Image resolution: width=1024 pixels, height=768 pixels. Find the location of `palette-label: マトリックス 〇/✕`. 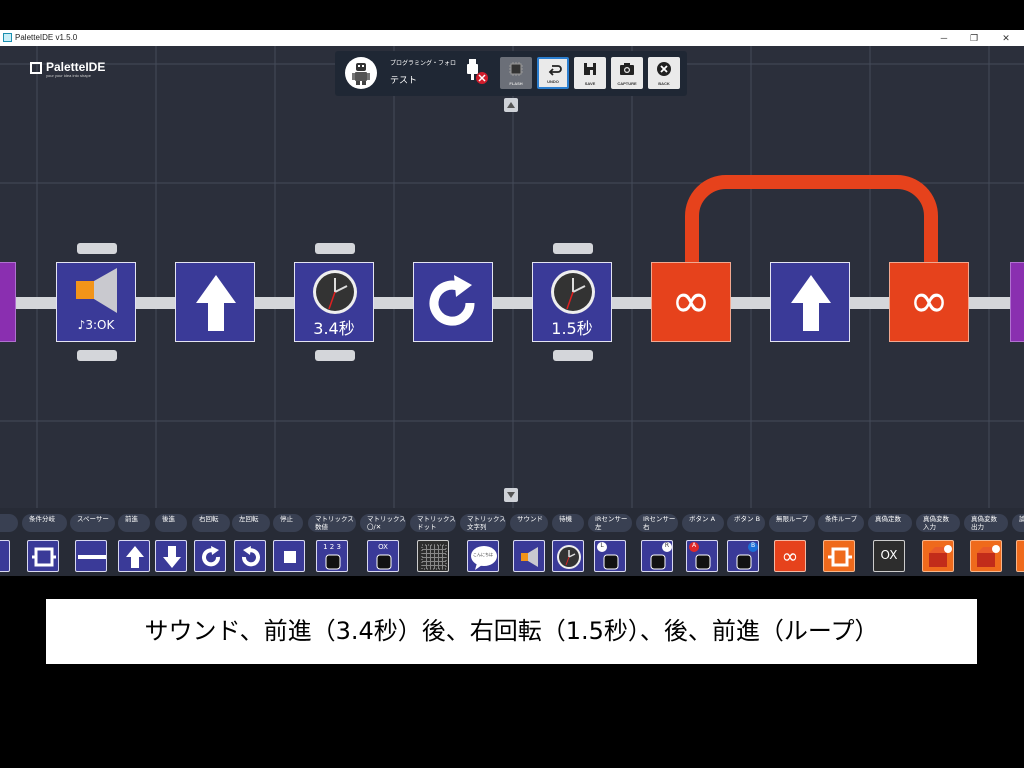

palette-label: マトリックス 〇/✕ is located at coordinates (383, 523).